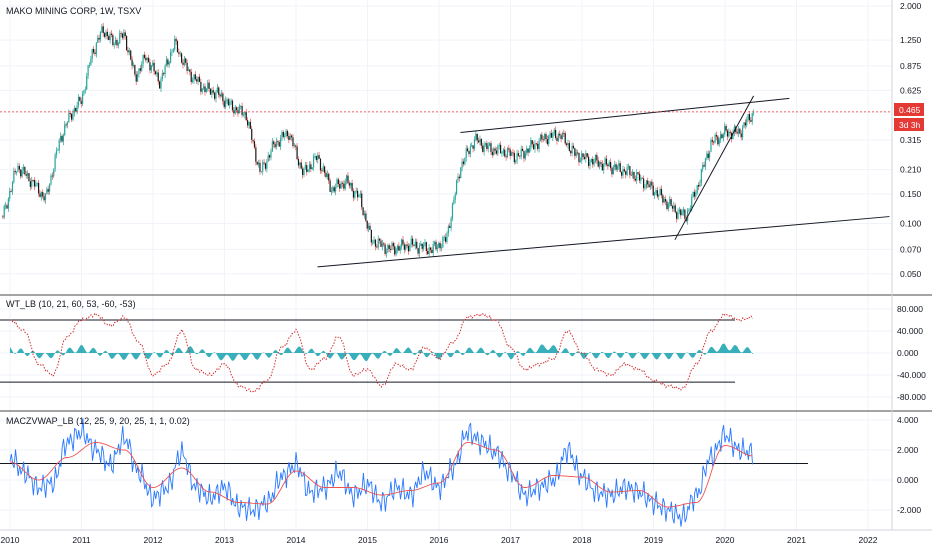  I want to click on price-axis-tick: 0.070, so click(911, 249).